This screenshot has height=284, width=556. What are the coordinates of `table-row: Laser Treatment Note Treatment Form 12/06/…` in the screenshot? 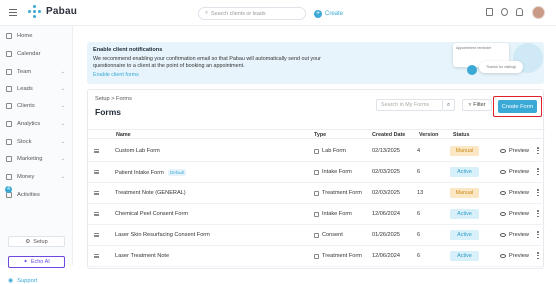 It's located at (316, 256).